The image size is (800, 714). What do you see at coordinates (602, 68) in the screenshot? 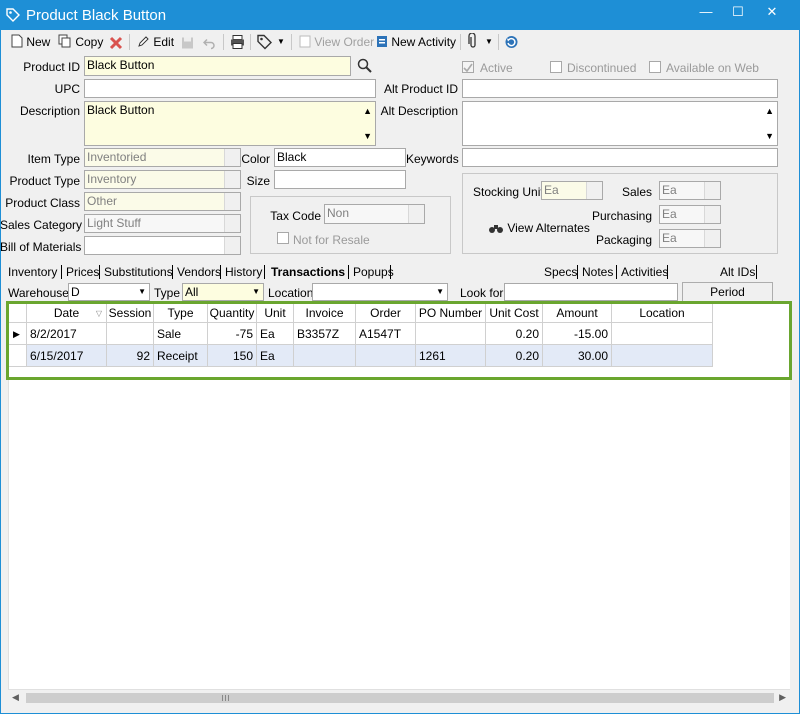
I see `discontinued-label: Discontinued` at bounding box center [602, 68].